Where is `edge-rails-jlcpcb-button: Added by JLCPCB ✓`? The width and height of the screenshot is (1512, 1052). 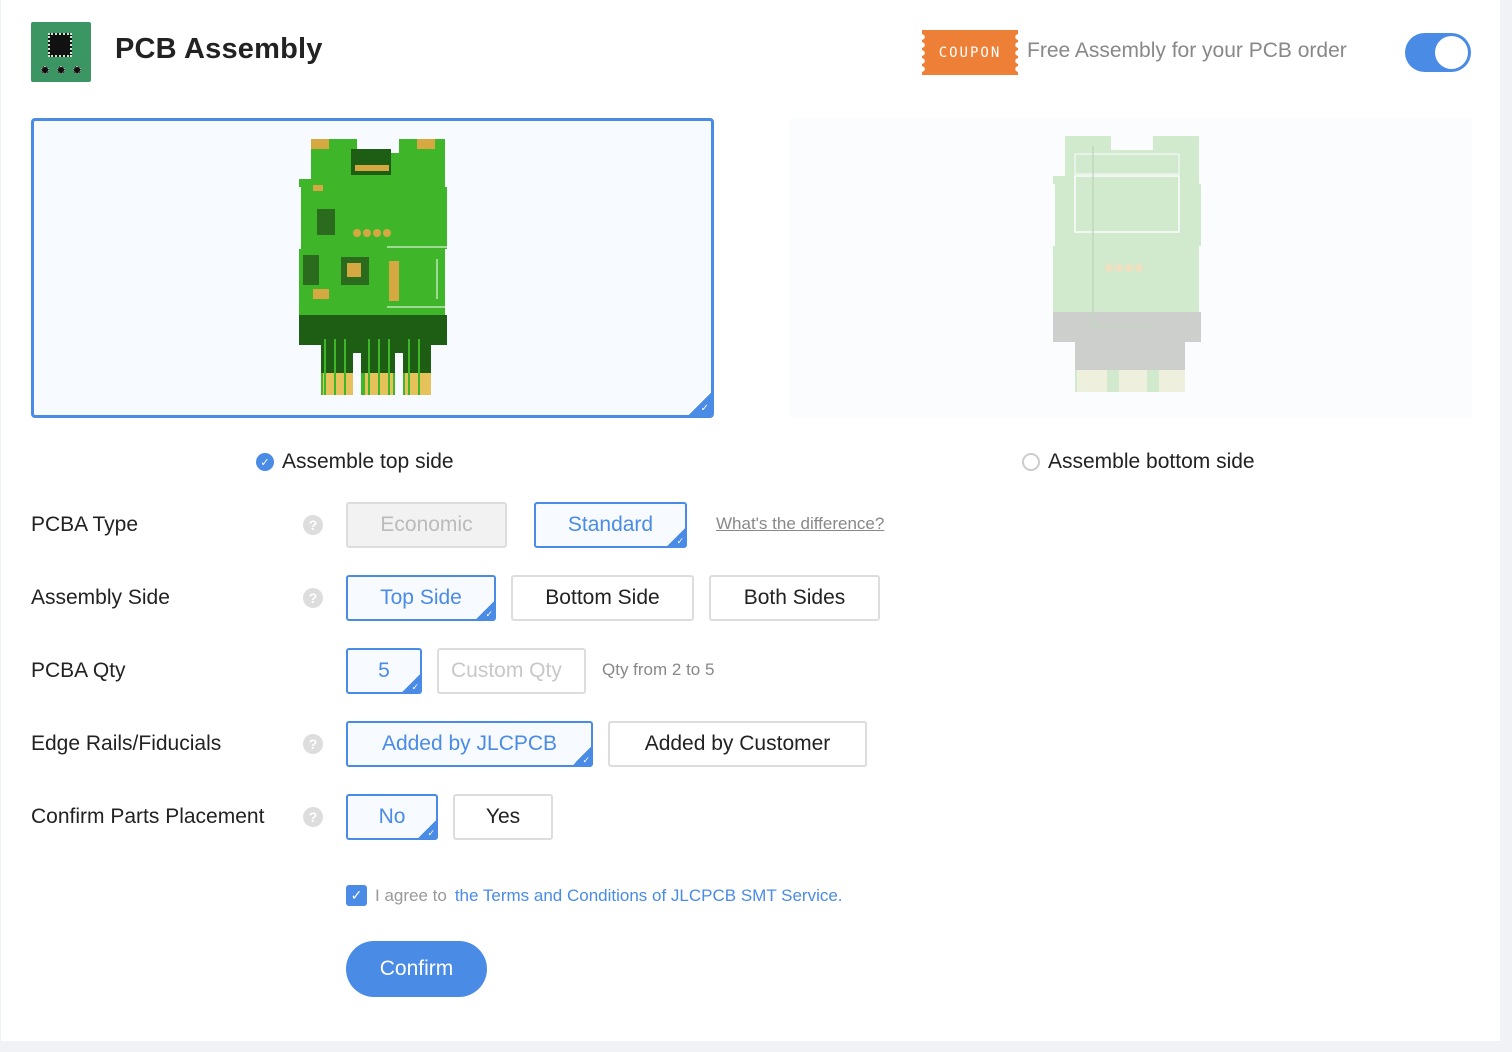 edge-rails-jlcpcb-button: Added by JLCPCB ✓ is located at coordinates (469, 744).